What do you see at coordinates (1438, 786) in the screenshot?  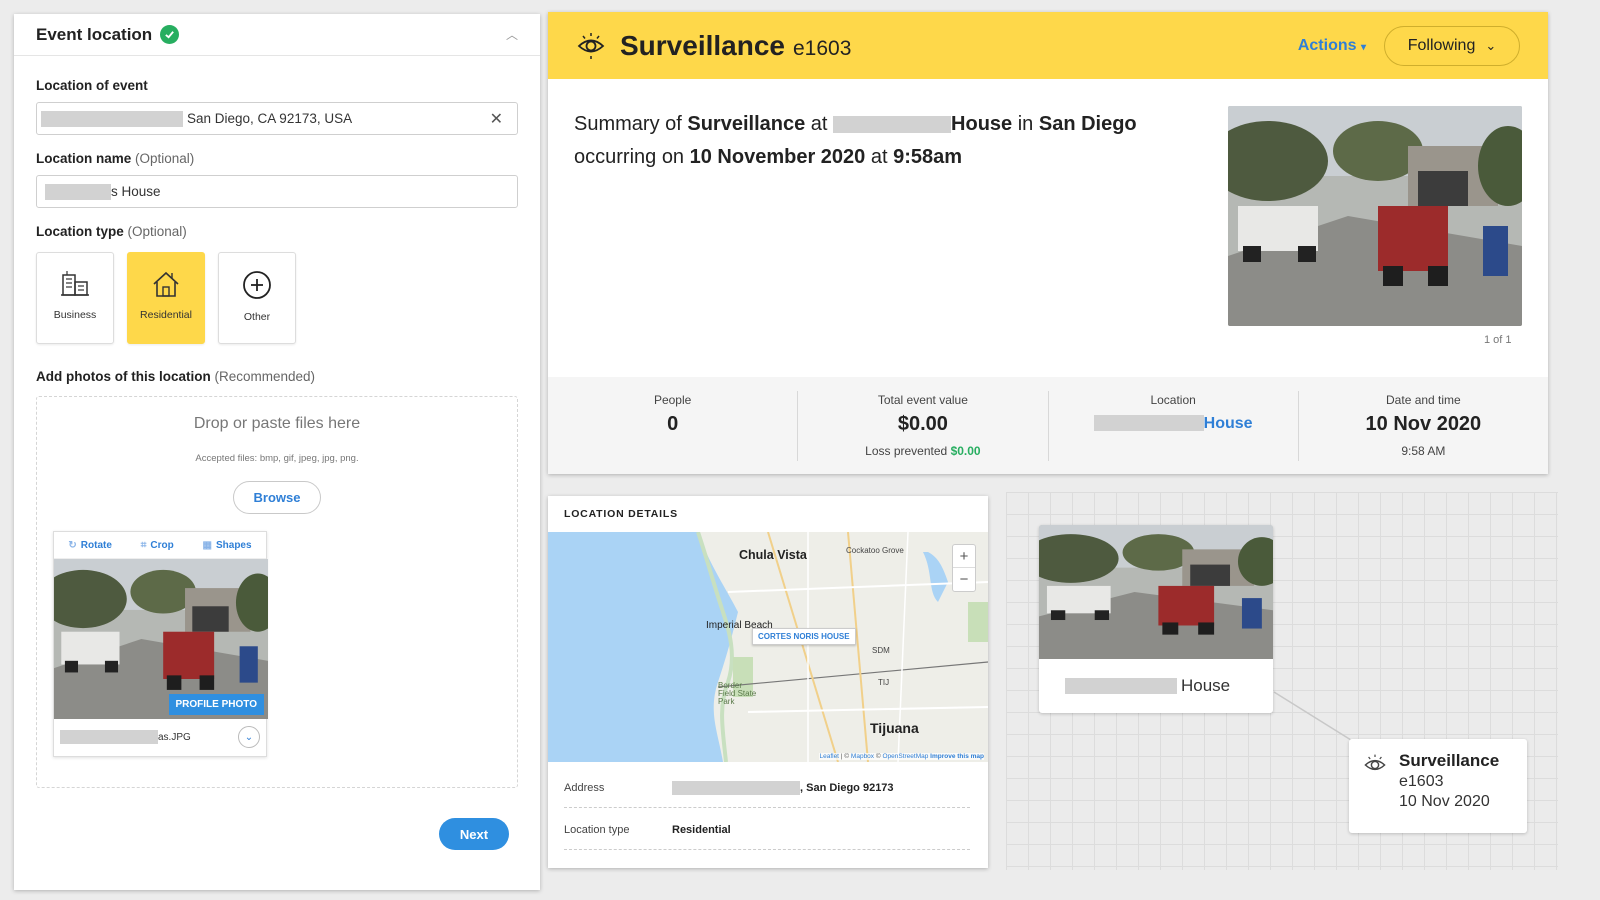 I see `graph-node-event: Surveillance e1603 10 Nov 2020` at bounding box center [1438, 786].